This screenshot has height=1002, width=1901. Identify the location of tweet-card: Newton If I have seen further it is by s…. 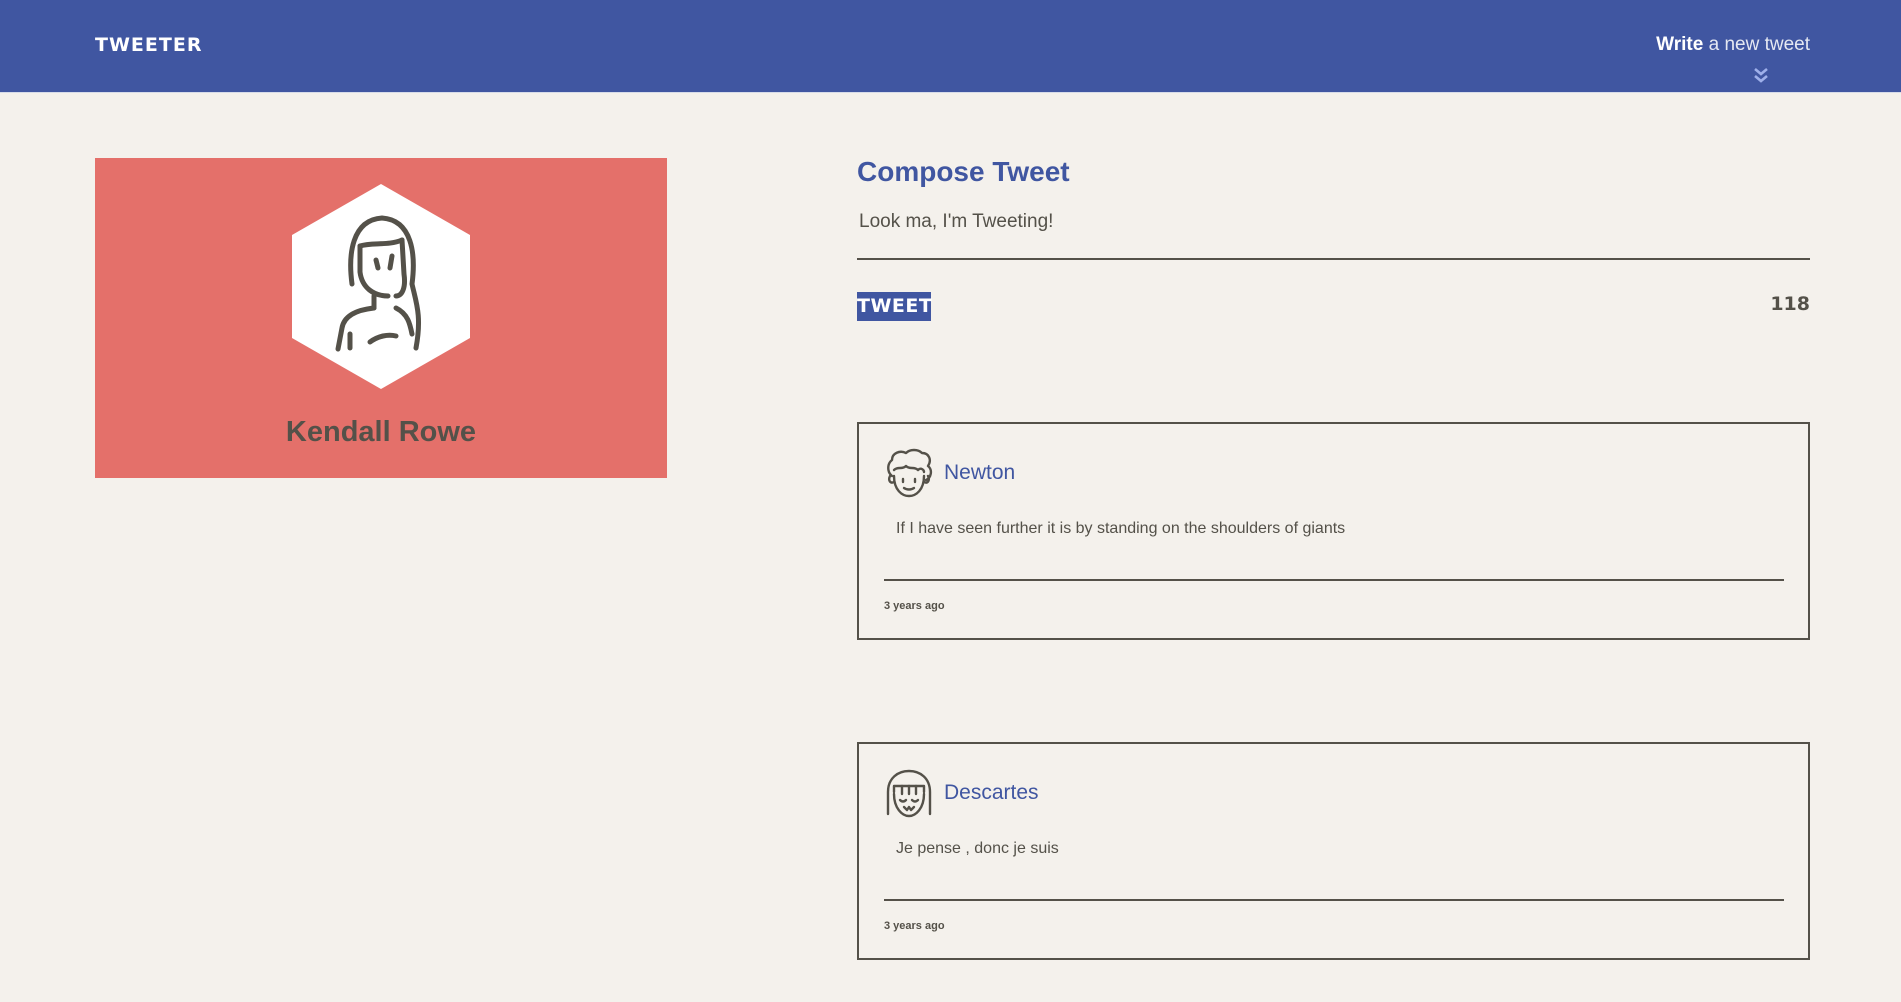
(1333, 531).